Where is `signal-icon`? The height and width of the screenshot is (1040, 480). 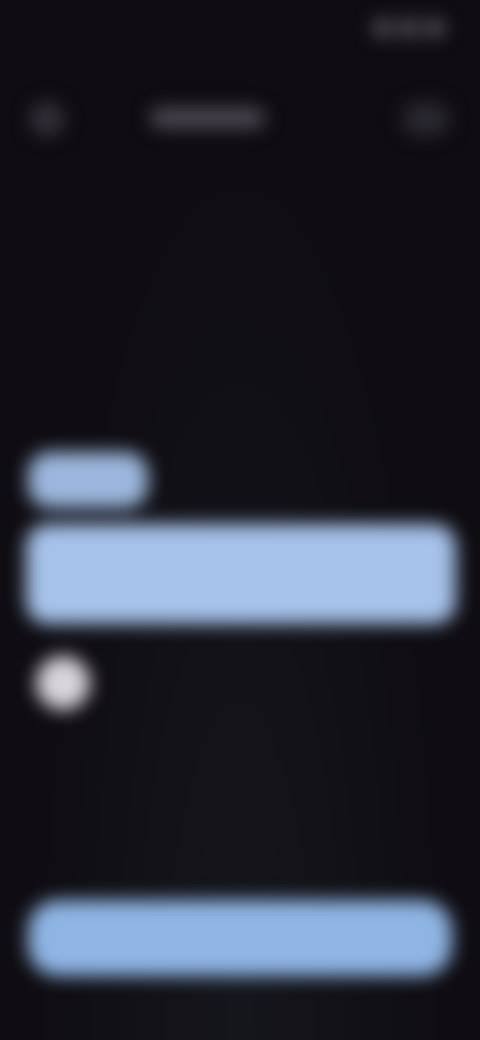 signal-icon is located at coordinates (383, 28).